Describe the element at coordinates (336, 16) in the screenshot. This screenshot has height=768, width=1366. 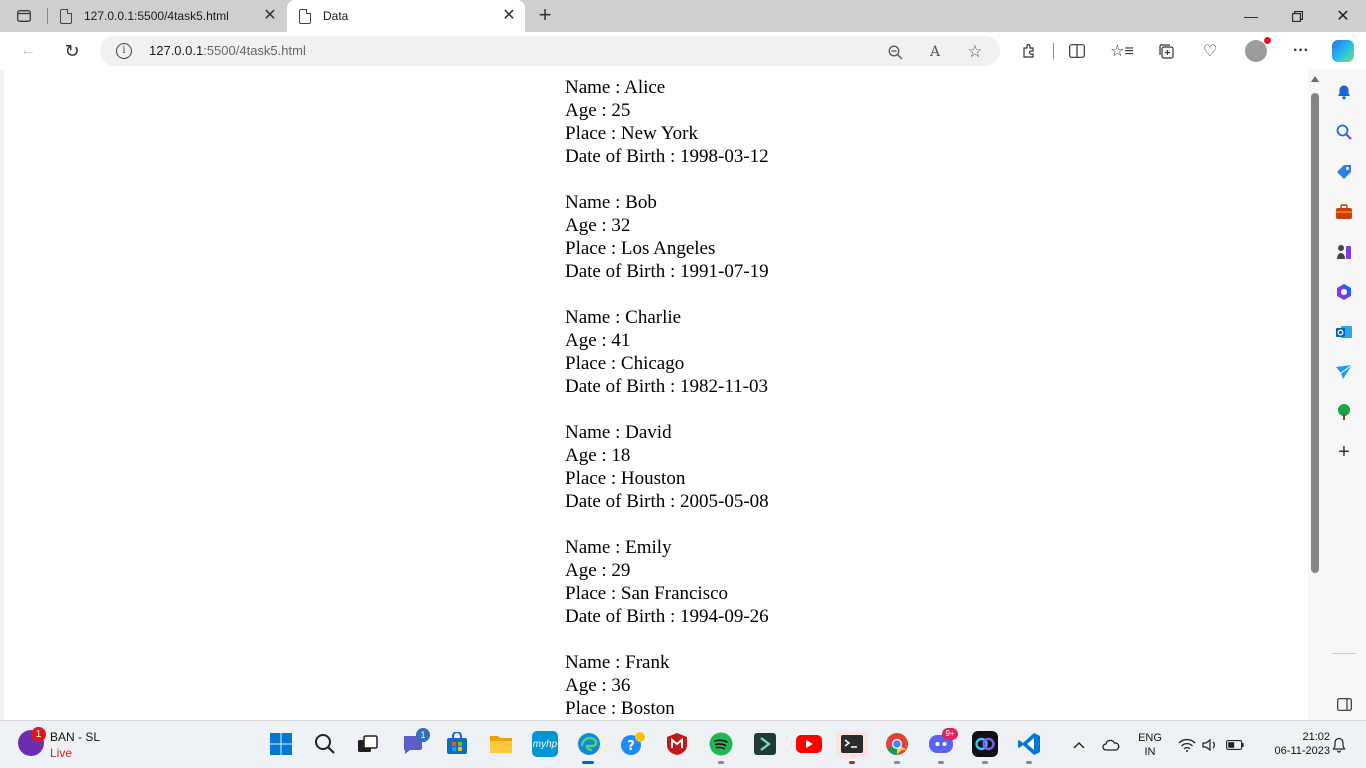
I see `tab-title: Data` at that location.